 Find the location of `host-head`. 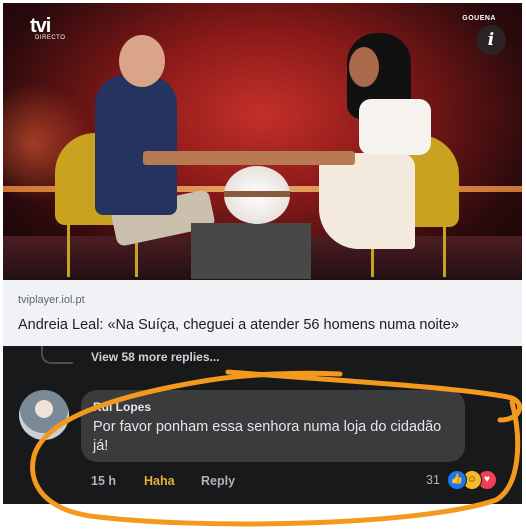

host-head is located at coordinates (142, 61).